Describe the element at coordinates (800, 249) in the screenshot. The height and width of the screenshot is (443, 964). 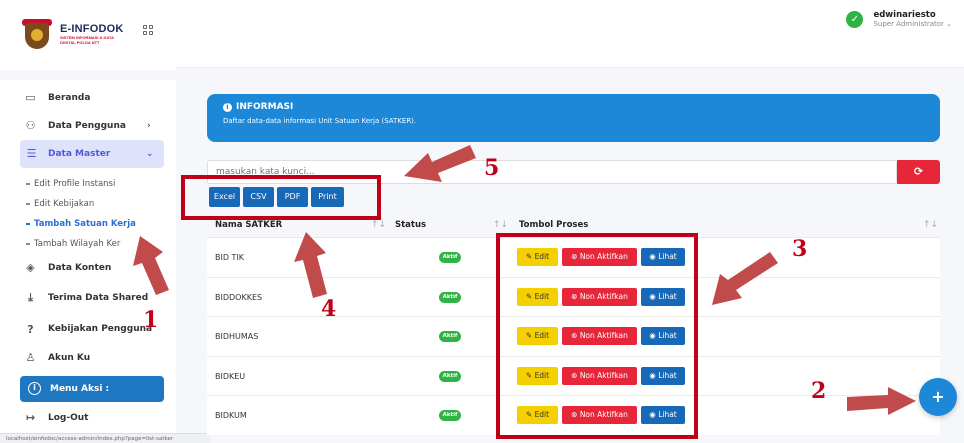
I see `annotation-number-3: 3` at that location.